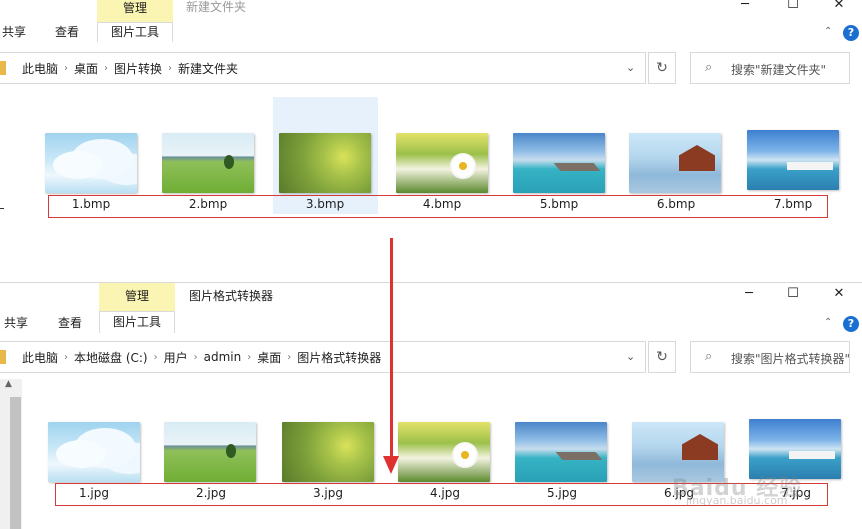  I want to click on annotation-arrow-shaft, so click(391, 349).